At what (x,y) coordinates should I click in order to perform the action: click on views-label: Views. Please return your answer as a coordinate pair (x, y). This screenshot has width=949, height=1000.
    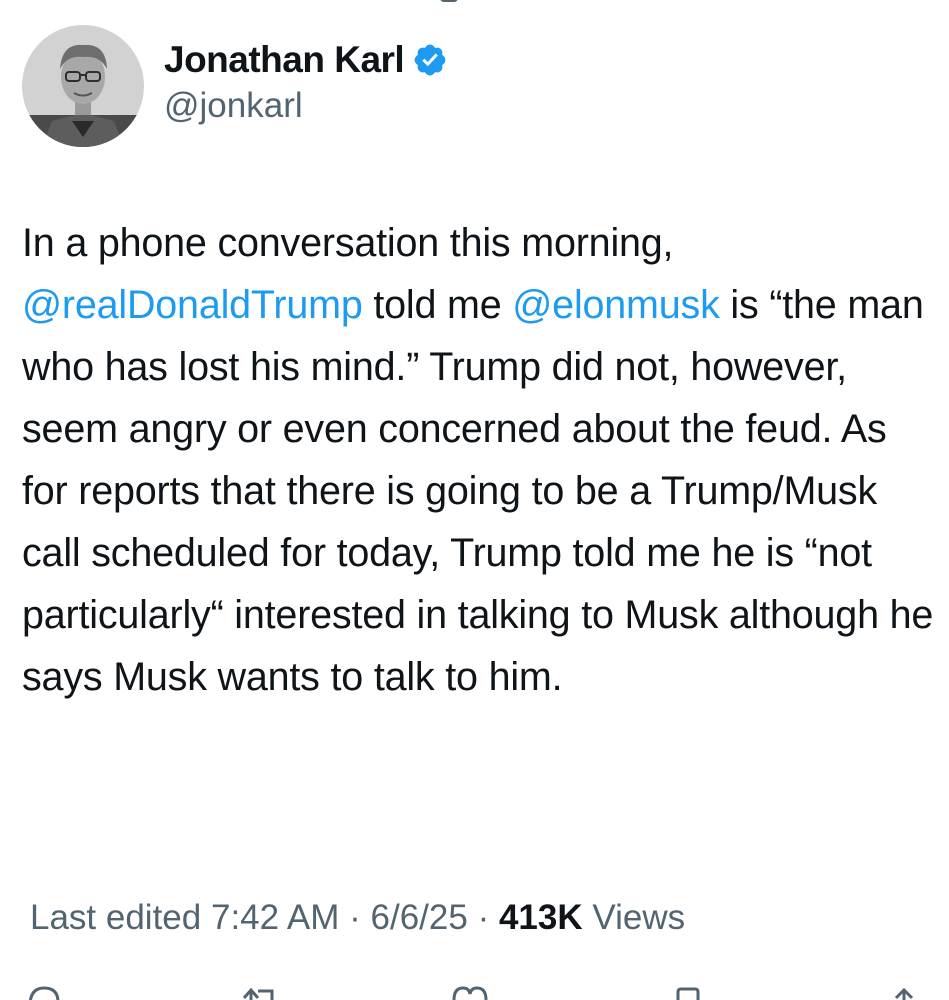
    Looking at the image, I should click on (638, 917).